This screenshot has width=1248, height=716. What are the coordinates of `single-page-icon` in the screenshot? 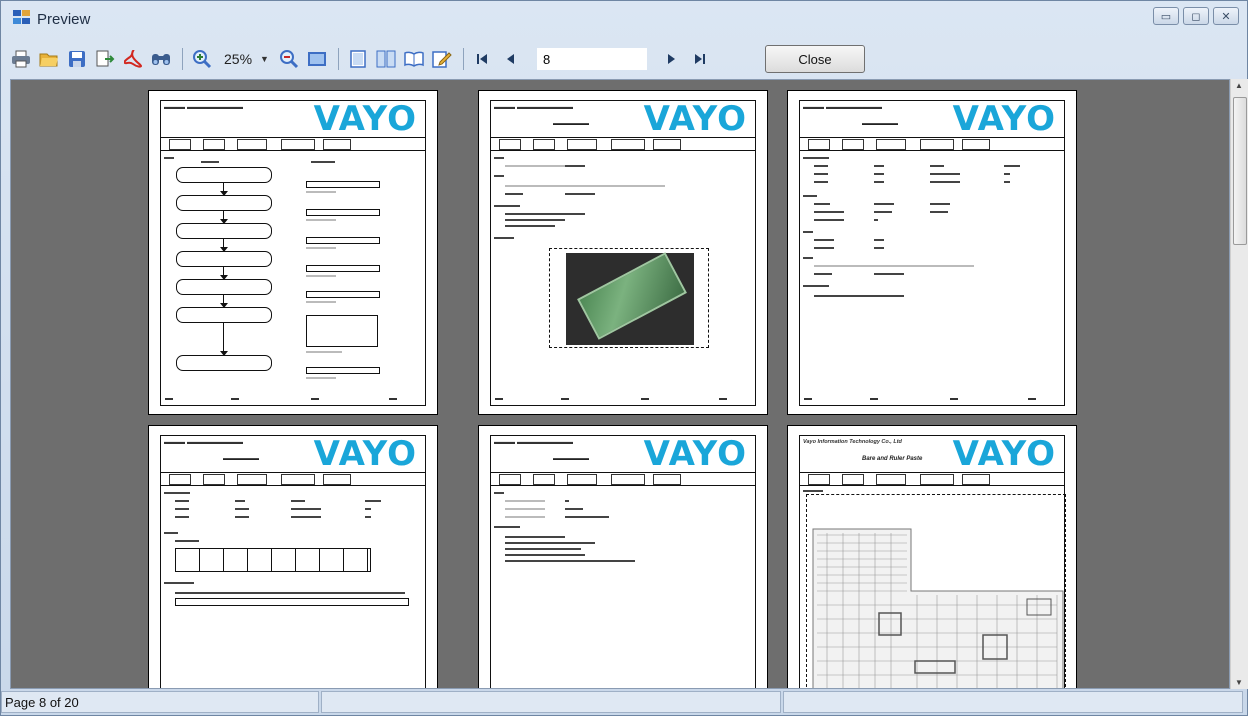 It's located at (358, 59).